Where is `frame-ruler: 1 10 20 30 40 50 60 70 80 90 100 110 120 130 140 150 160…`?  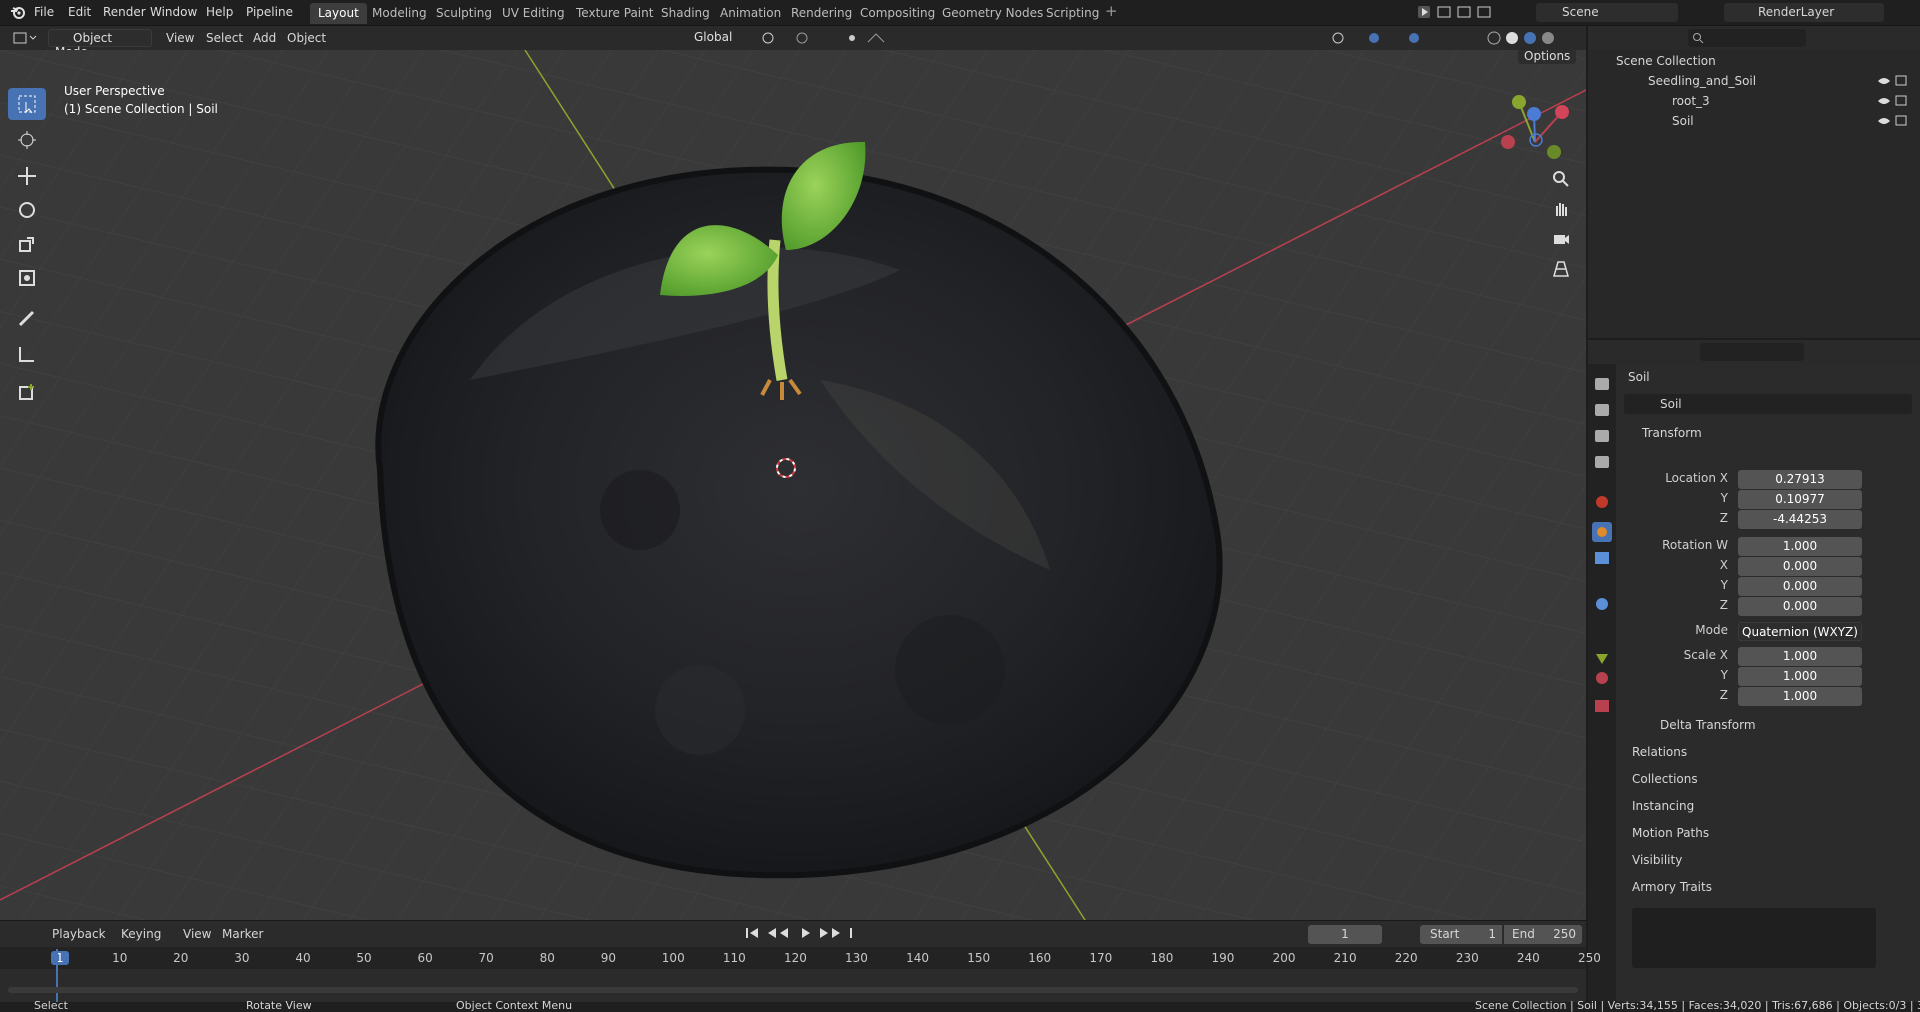 frame-ruler: 1 10 20 30 40 50 60 70 80 90 100 110 120 130 140 150 160… is located at coordinates (800, 958).